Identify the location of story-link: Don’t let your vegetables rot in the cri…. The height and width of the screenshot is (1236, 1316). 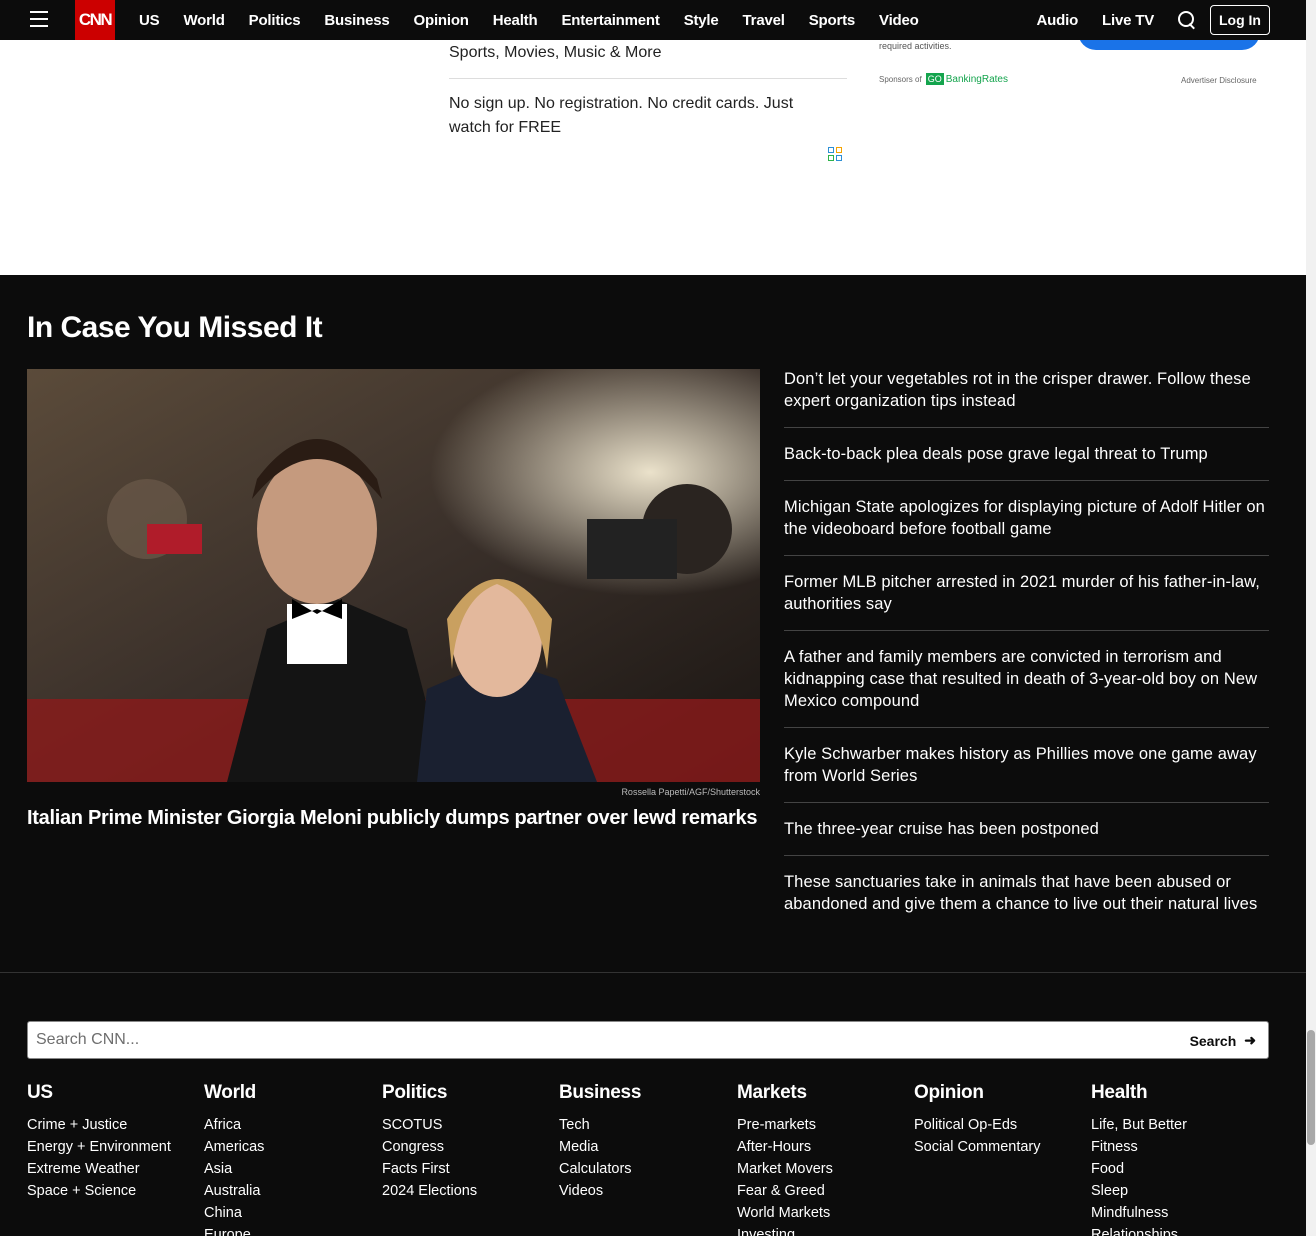
(1026, 398).